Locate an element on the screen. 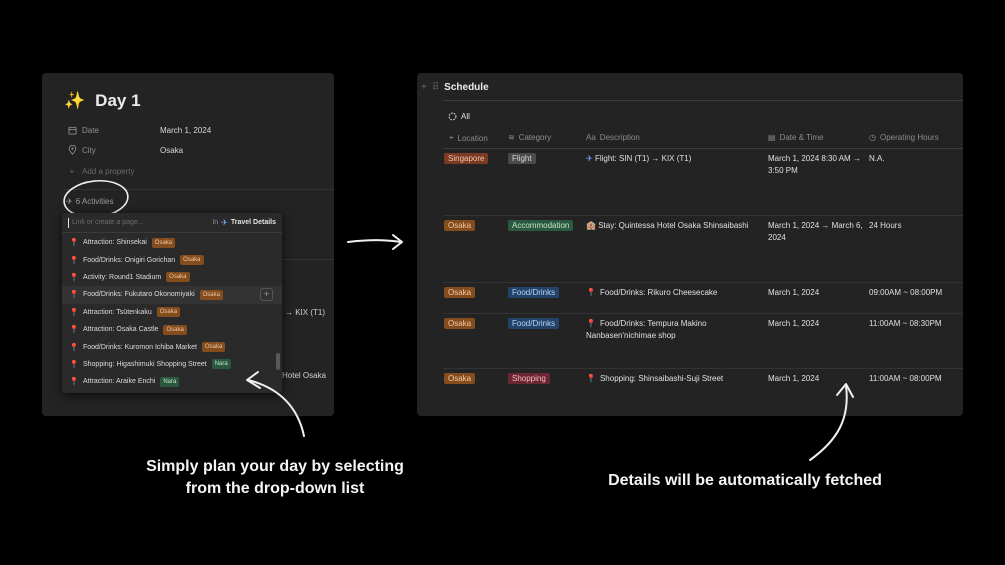 Image resolution: width=1005 pixels, height=565 pixels. clock-icon: ◷ is located at coordinates (872, 137).